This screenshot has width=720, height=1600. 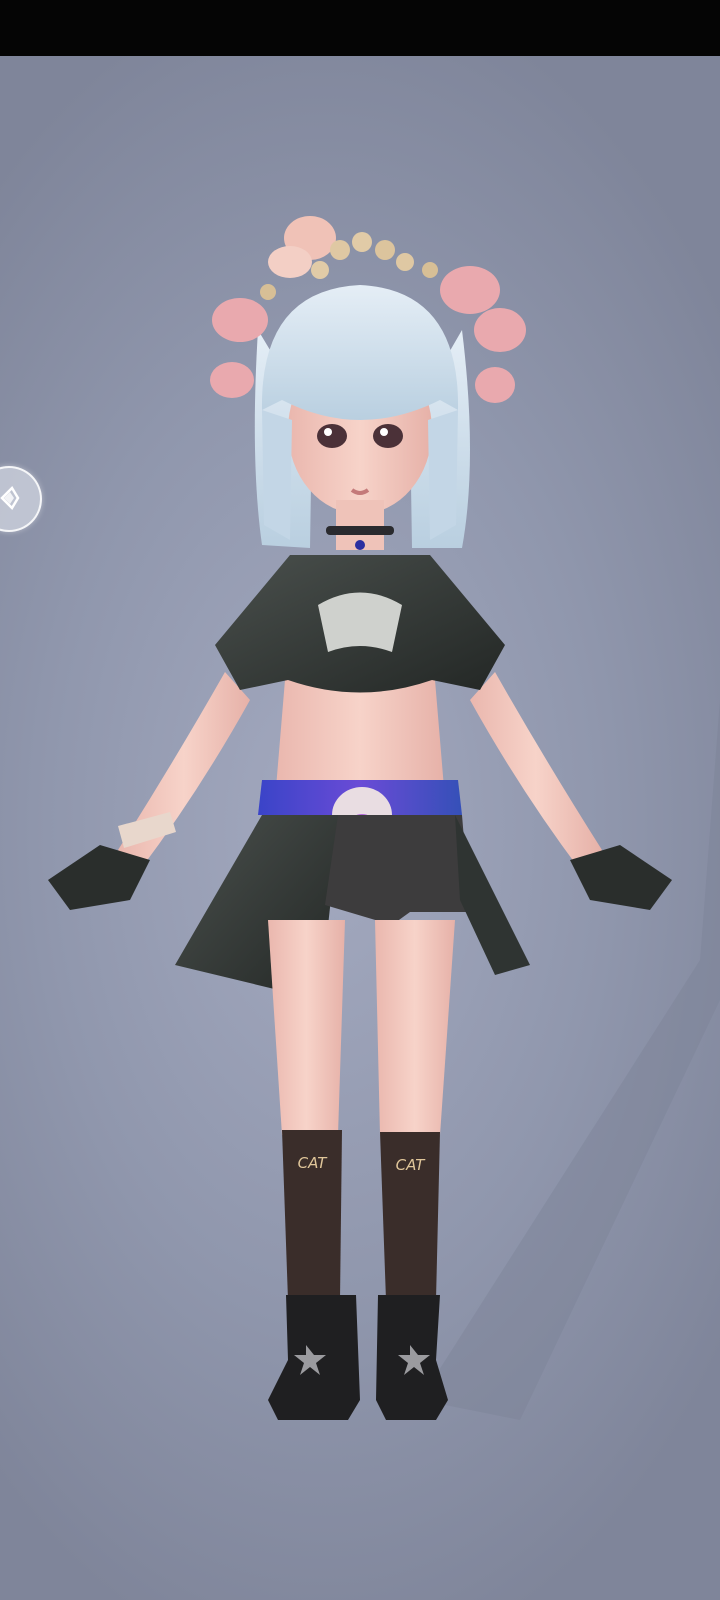 What do you see at coordinates (411, 1165) in the screenshot?
I see `right-sock-text: CAT` at bounding box center [411, 1165].